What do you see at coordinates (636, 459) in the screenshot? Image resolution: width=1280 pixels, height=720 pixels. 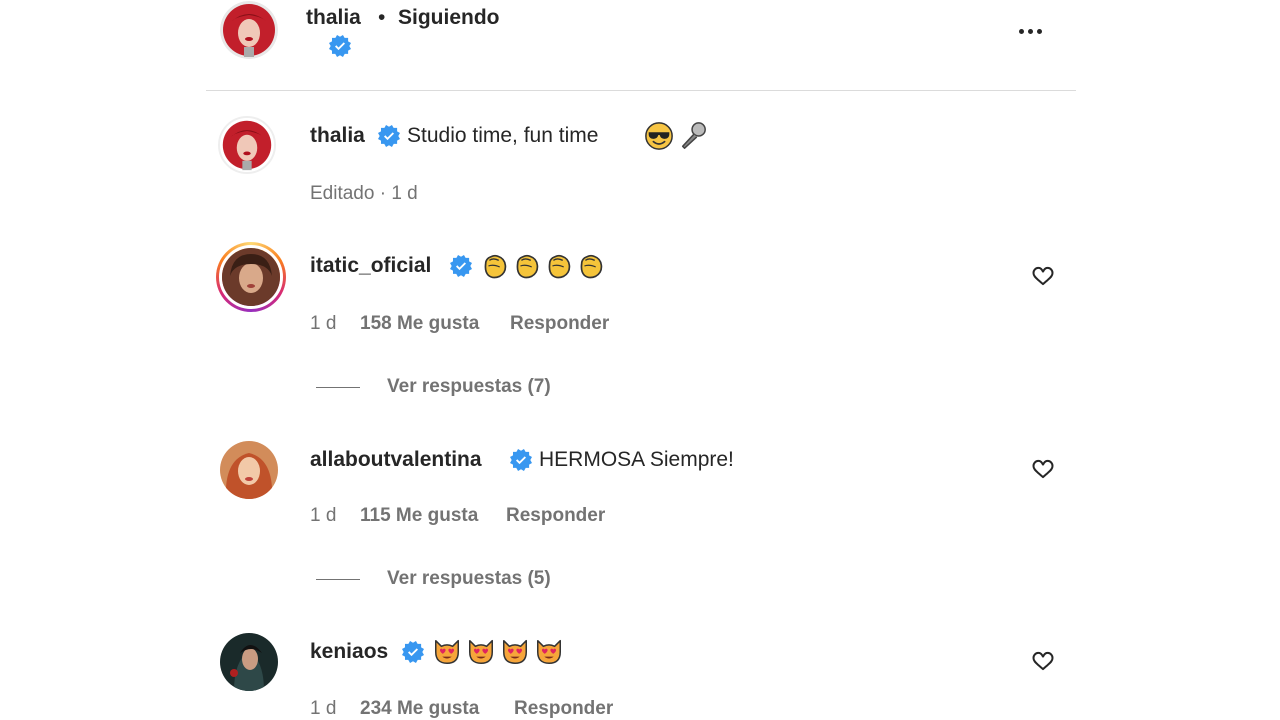 I see `comment-text: HERMOSA Siempre!` at bounding box center [636, 459].